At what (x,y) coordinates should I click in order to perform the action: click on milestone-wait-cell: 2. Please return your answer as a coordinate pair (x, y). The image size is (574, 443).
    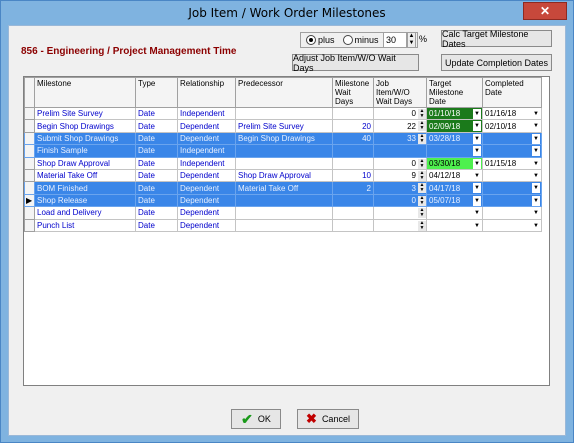
    Looking at the image, I should click on (353, 188).